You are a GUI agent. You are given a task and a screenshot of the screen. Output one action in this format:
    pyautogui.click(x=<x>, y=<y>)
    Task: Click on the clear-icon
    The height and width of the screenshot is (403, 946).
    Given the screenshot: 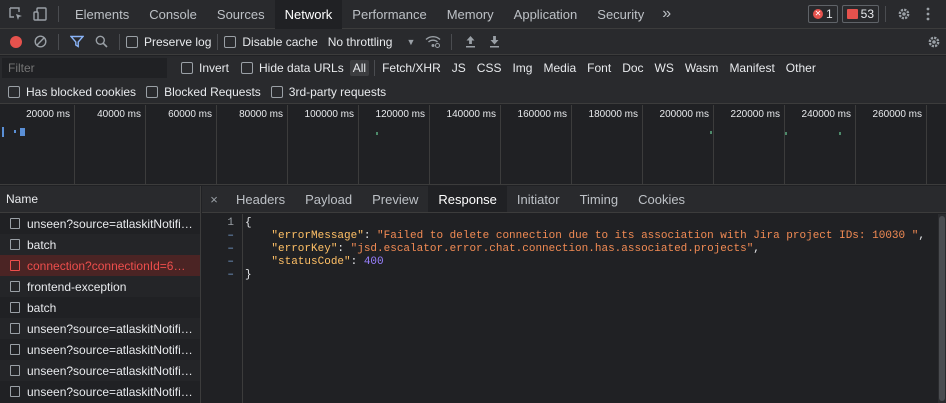 What is the action you would take?
    pyautogui.click(x=40, y=42)
    